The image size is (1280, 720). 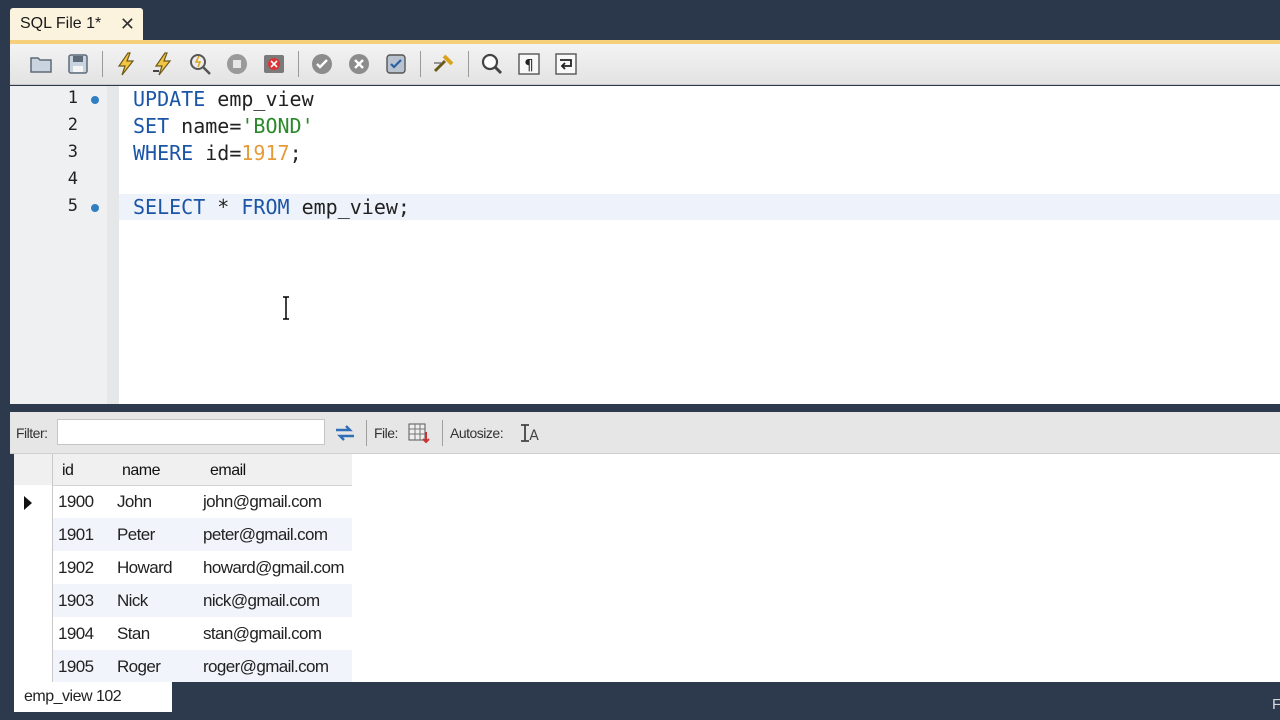 I want to click on fold-margin, so click(x=113, y=245).